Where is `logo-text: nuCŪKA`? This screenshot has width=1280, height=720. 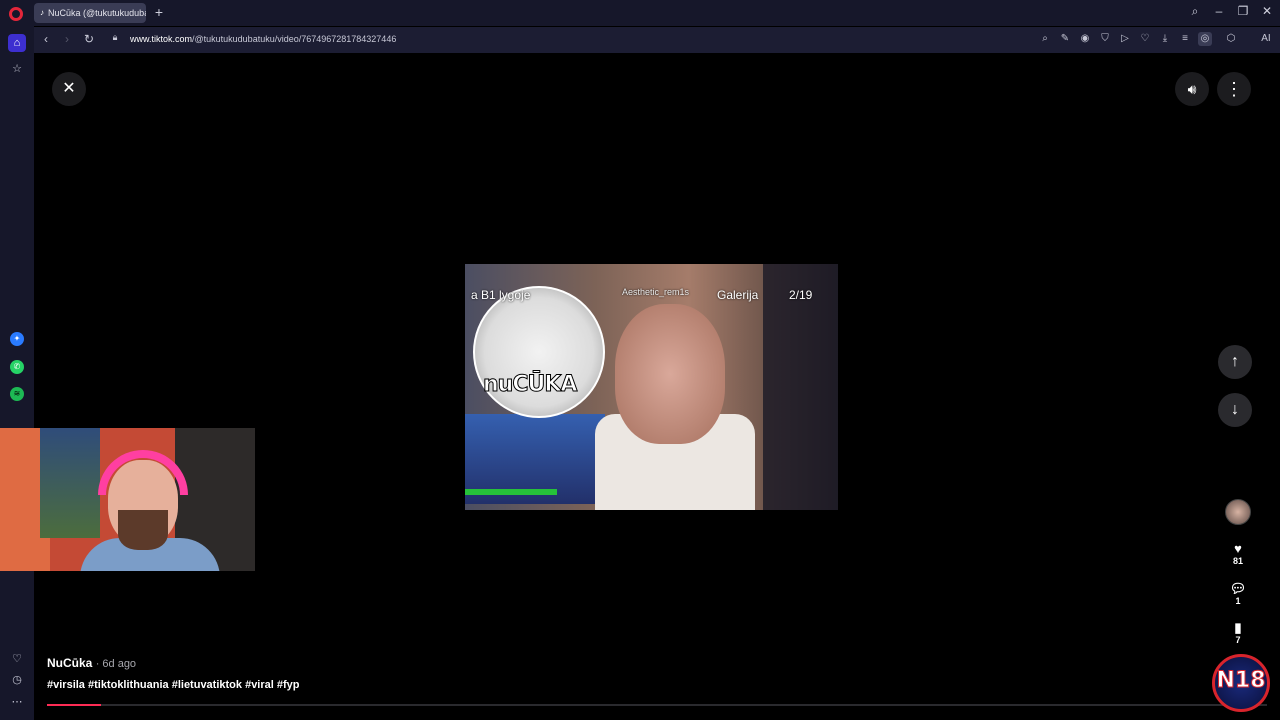
logo-text: nuCŪKA is located at coordinates (529, 385).